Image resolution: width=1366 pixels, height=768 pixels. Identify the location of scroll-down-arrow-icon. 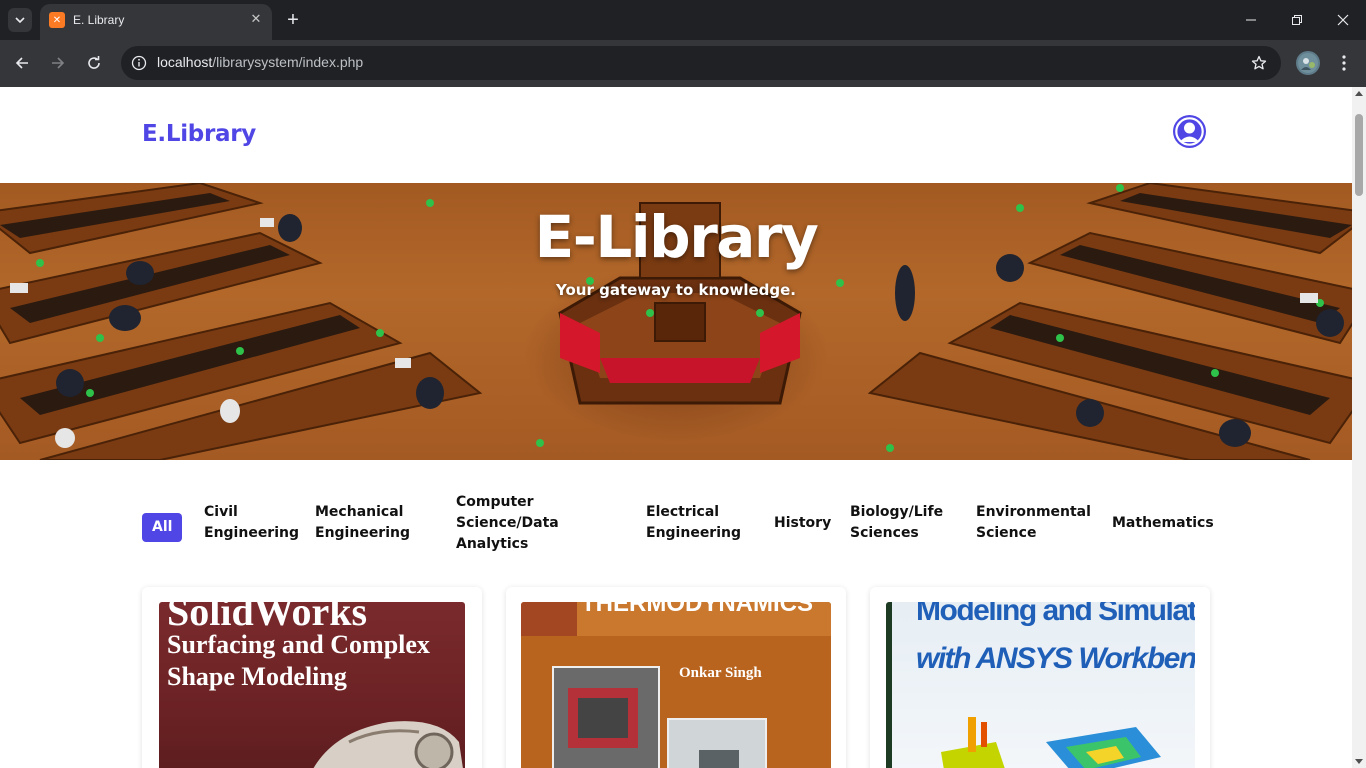
(1359, 761).